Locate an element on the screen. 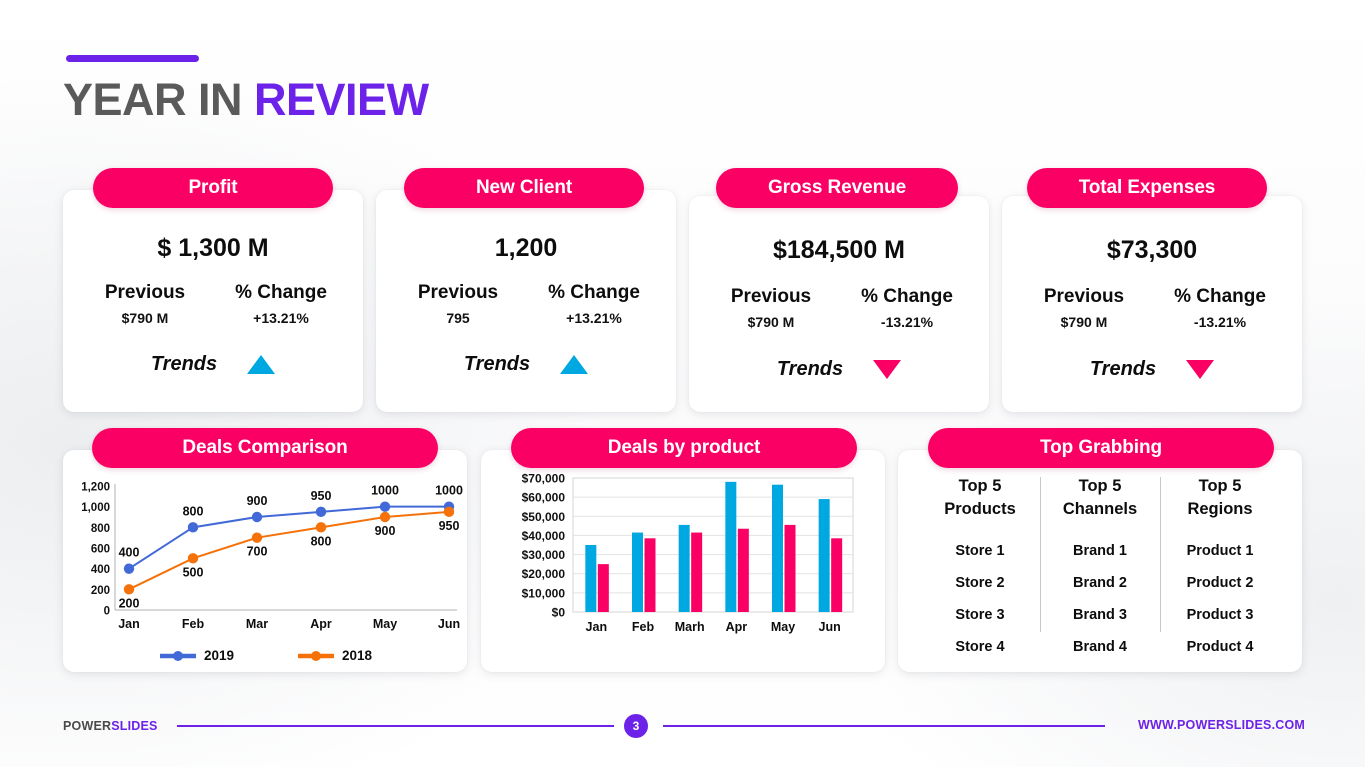  data-label: 1000 is located at coordinates (449, 491).